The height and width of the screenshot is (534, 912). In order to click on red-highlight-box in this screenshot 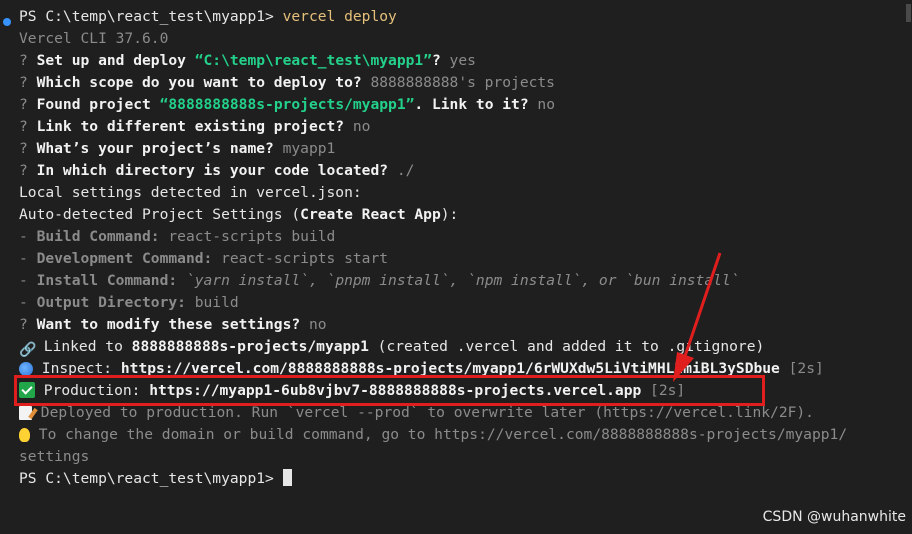, I will do `click(389, 390)`.